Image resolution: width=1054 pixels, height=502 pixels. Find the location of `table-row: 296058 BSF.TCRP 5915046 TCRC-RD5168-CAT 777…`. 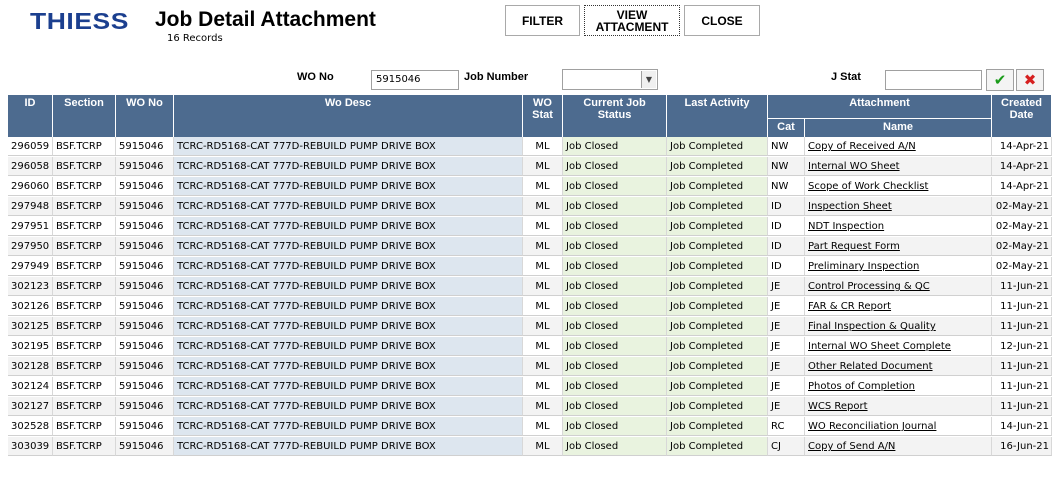

table-row: 296058 BSF.TCRP 5915046 TCRC-RD5168-CAT 777… is located at coordinates (530, 167).